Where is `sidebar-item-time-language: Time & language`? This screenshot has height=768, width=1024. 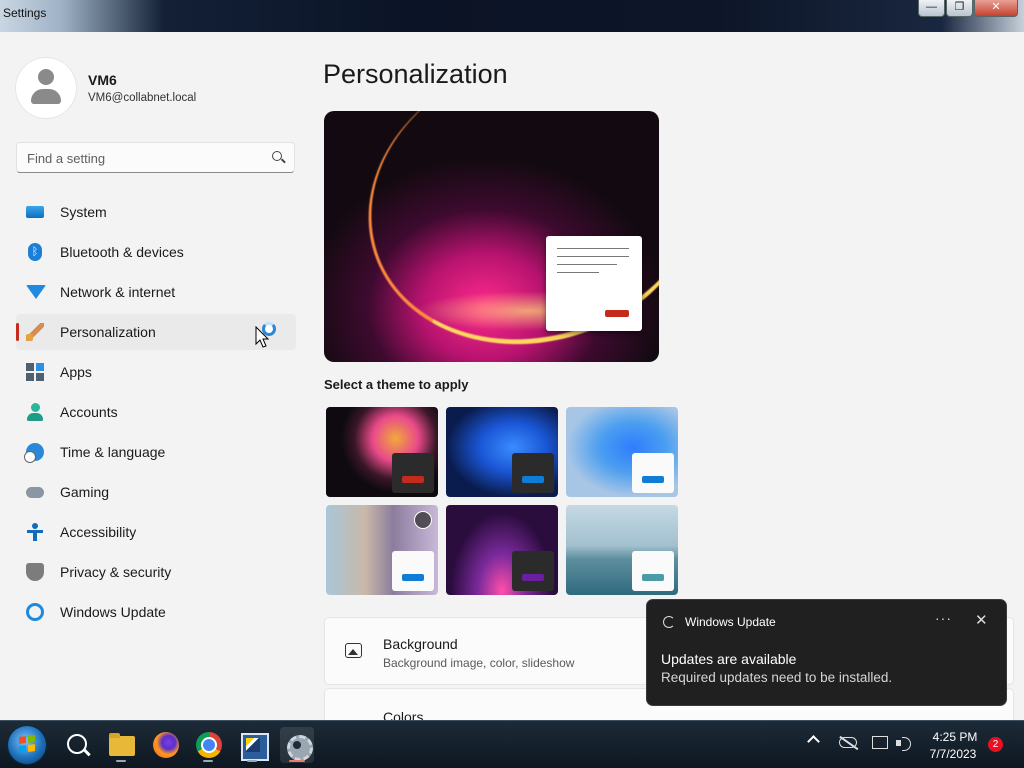
sidebar-item-time-language: Time & language is located at coordinates (156, 452).